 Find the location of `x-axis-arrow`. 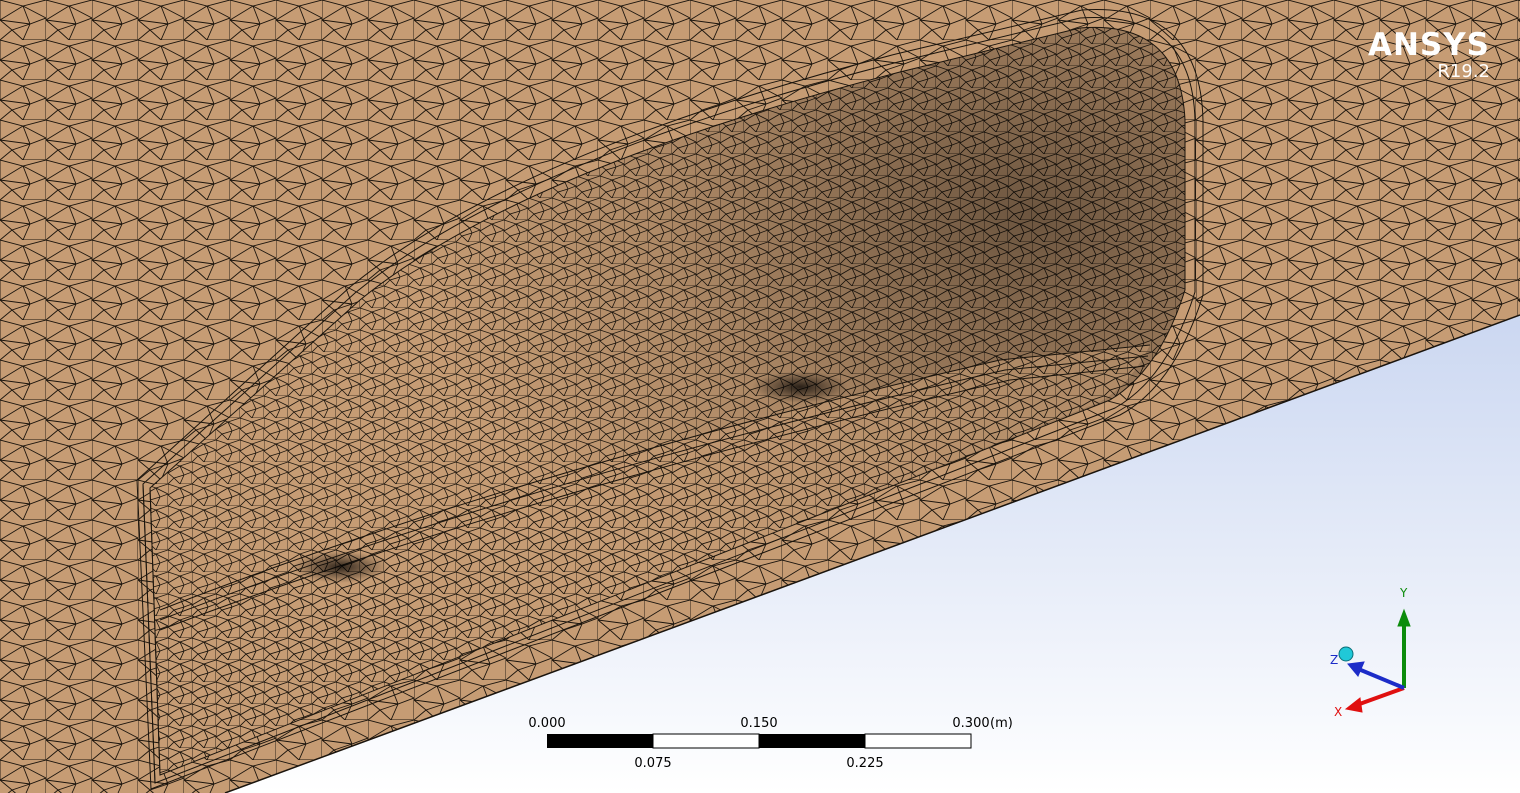

x-axis-arrow is located at coordinates (1353, 705).